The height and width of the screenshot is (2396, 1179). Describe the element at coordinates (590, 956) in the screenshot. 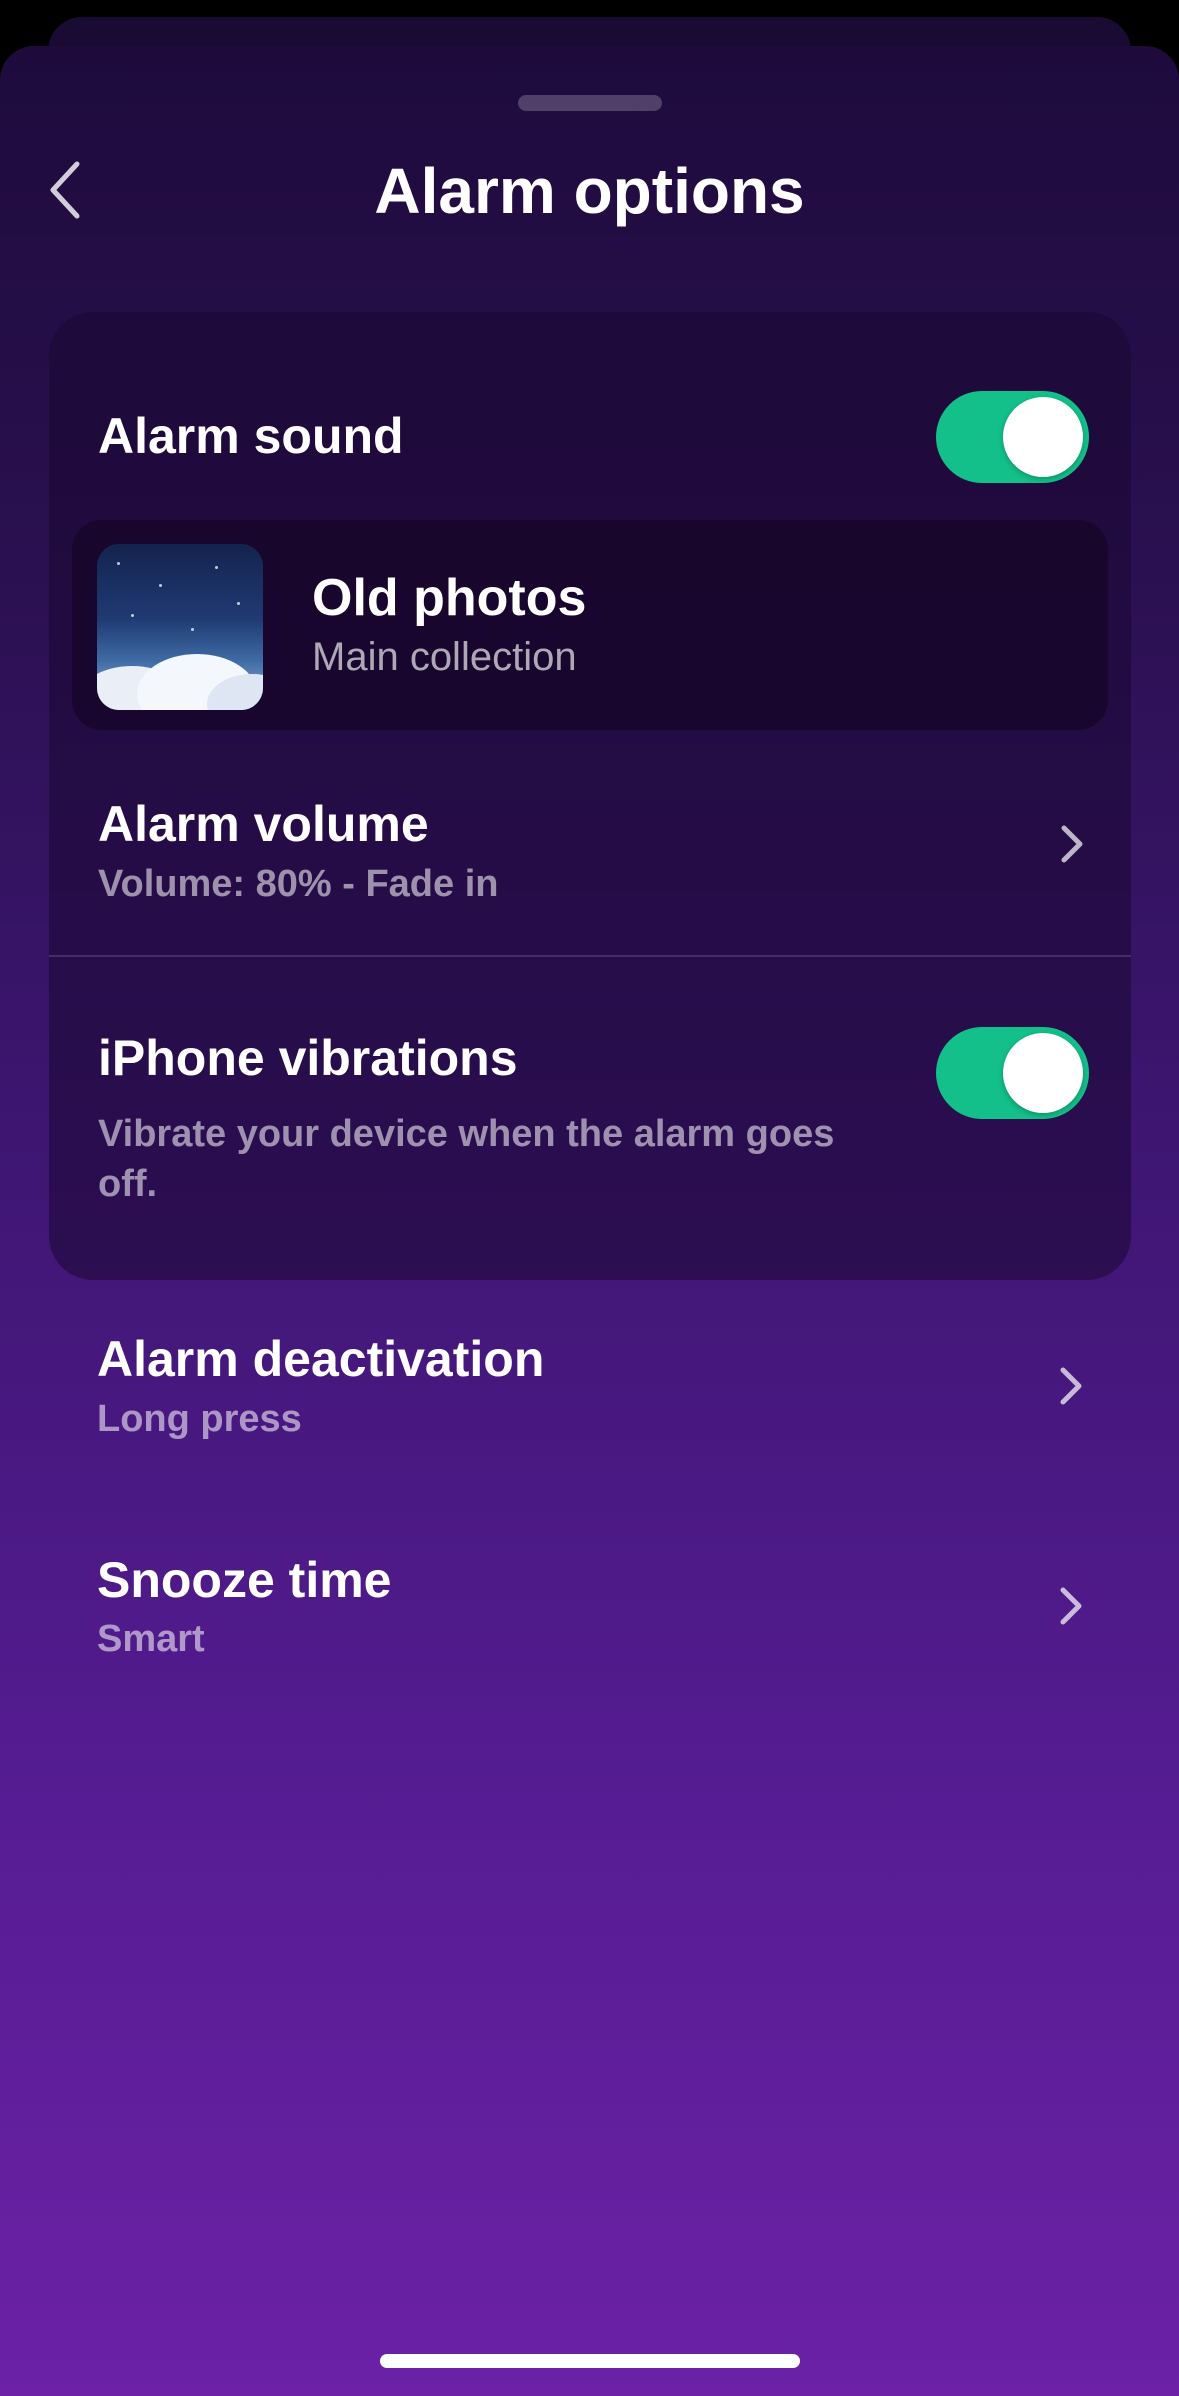

I see `section-divider` at that location.